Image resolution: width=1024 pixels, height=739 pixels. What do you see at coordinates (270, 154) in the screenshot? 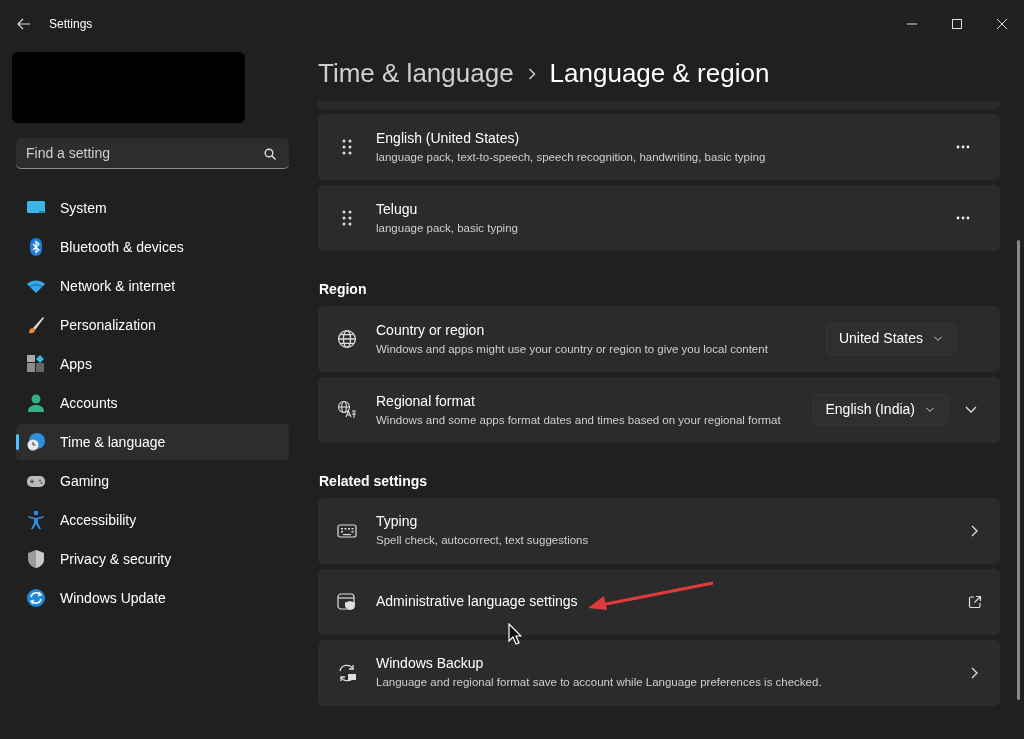
I see `search-icon` at bounding box center [270, 154].